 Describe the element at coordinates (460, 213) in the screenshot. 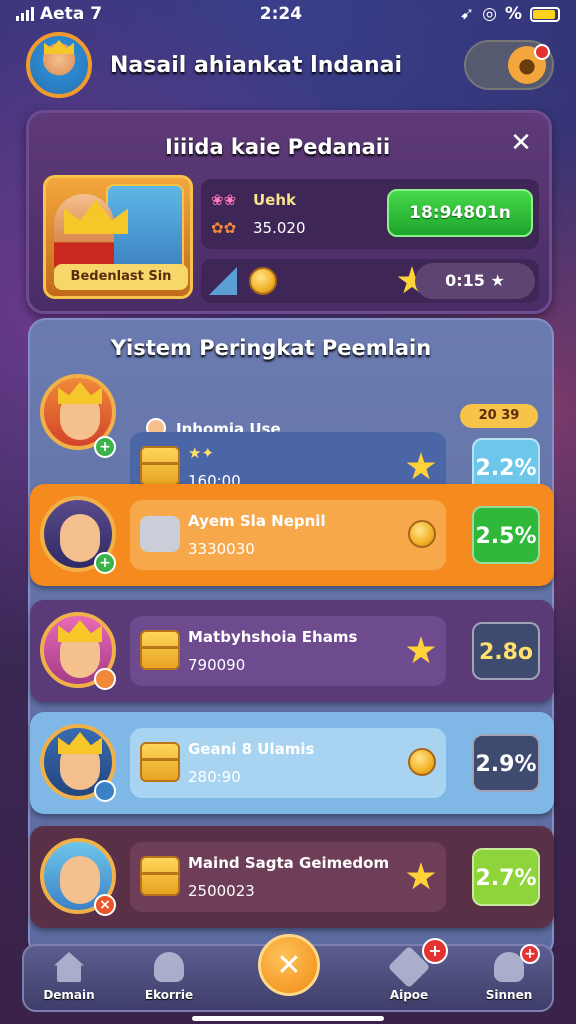

I see `claim-button: 18:94801n` at that location.